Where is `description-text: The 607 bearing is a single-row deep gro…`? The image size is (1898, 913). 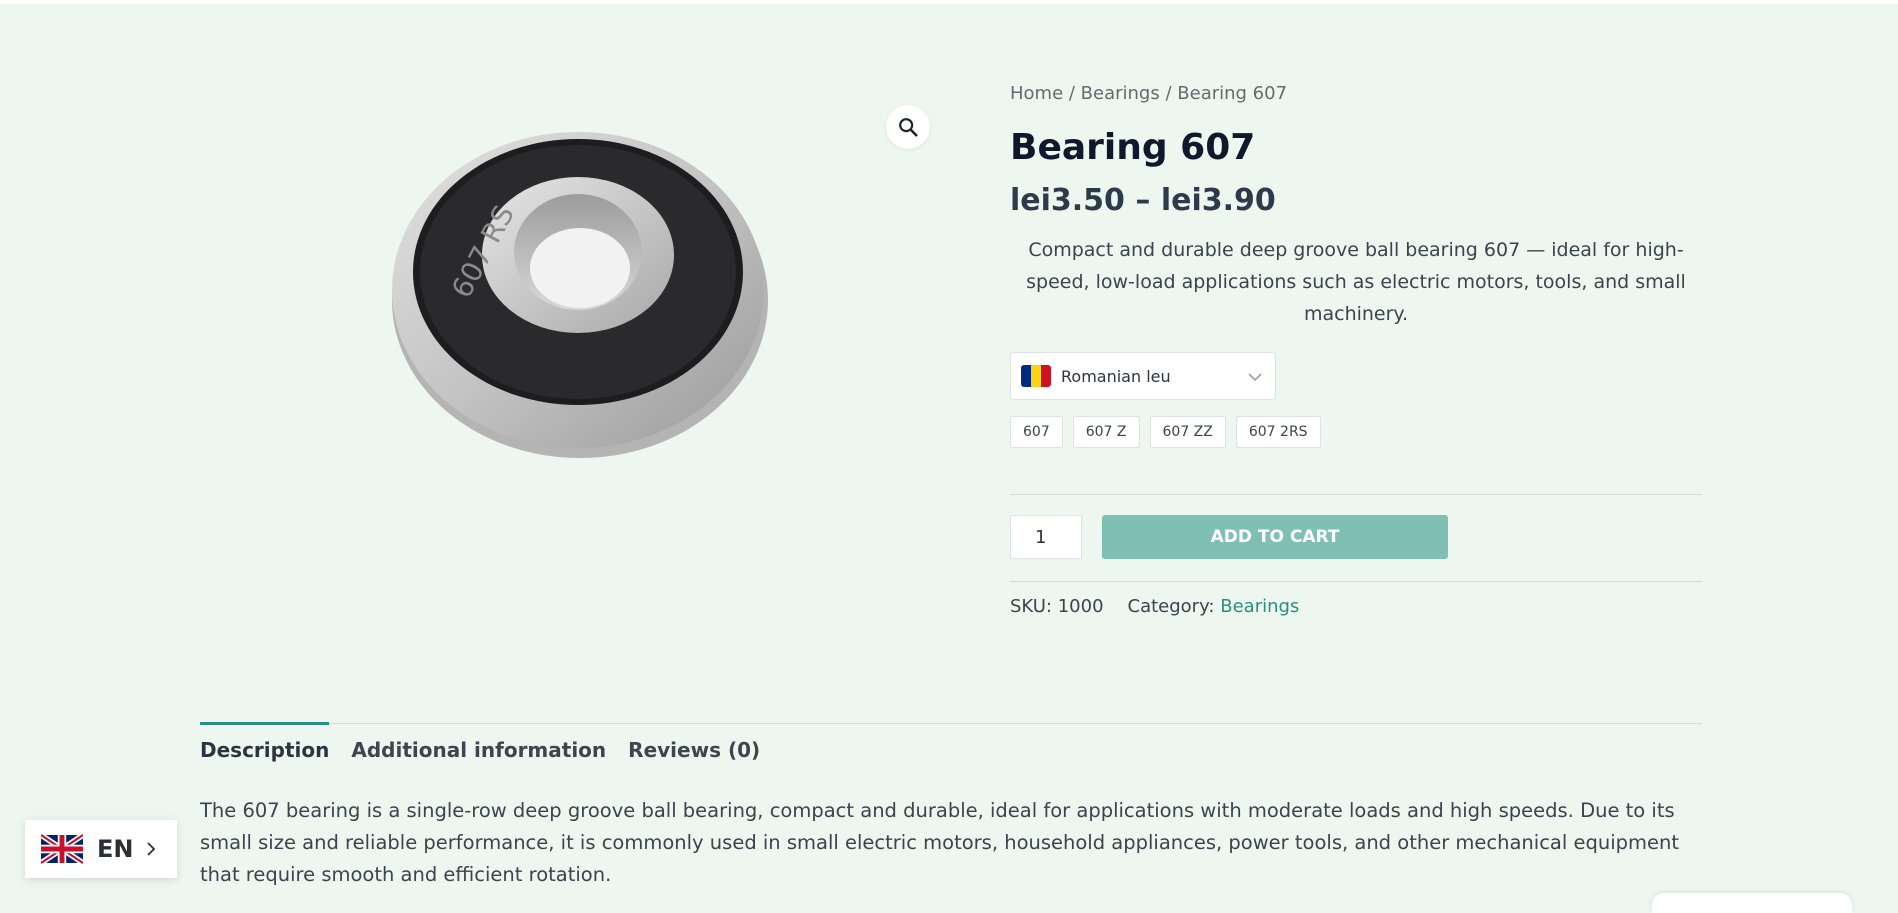
description-text: The 607 bearing is a single-row deep gro… is located at coordinates (940, 842).